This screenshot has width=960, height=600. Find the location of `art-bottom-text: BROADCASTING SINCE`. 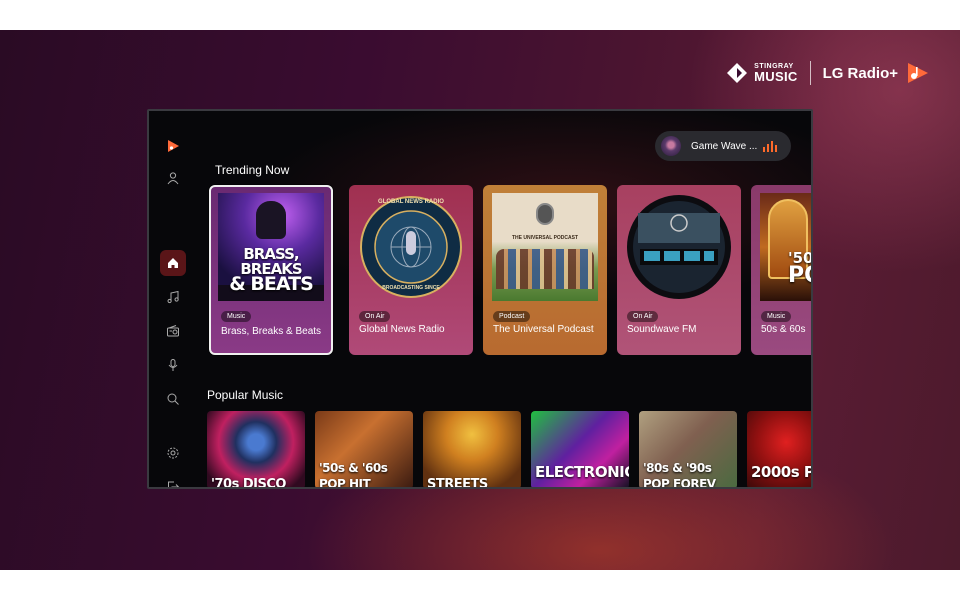

art-bottom-text: BROADCASTING SINCE is located at coordinates (411, 288).